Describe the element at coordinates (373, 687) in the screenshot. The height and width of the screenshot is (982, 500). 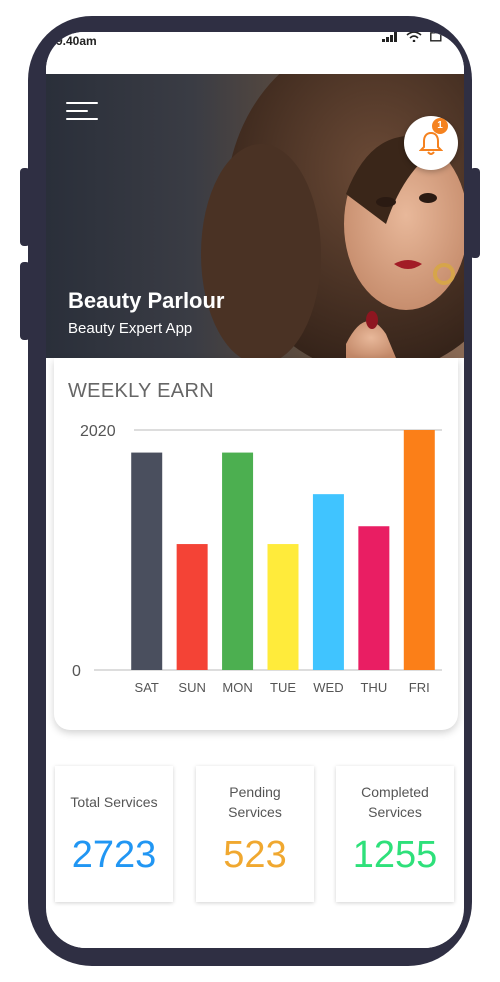
I see `x-tick-label: THU` at that location.